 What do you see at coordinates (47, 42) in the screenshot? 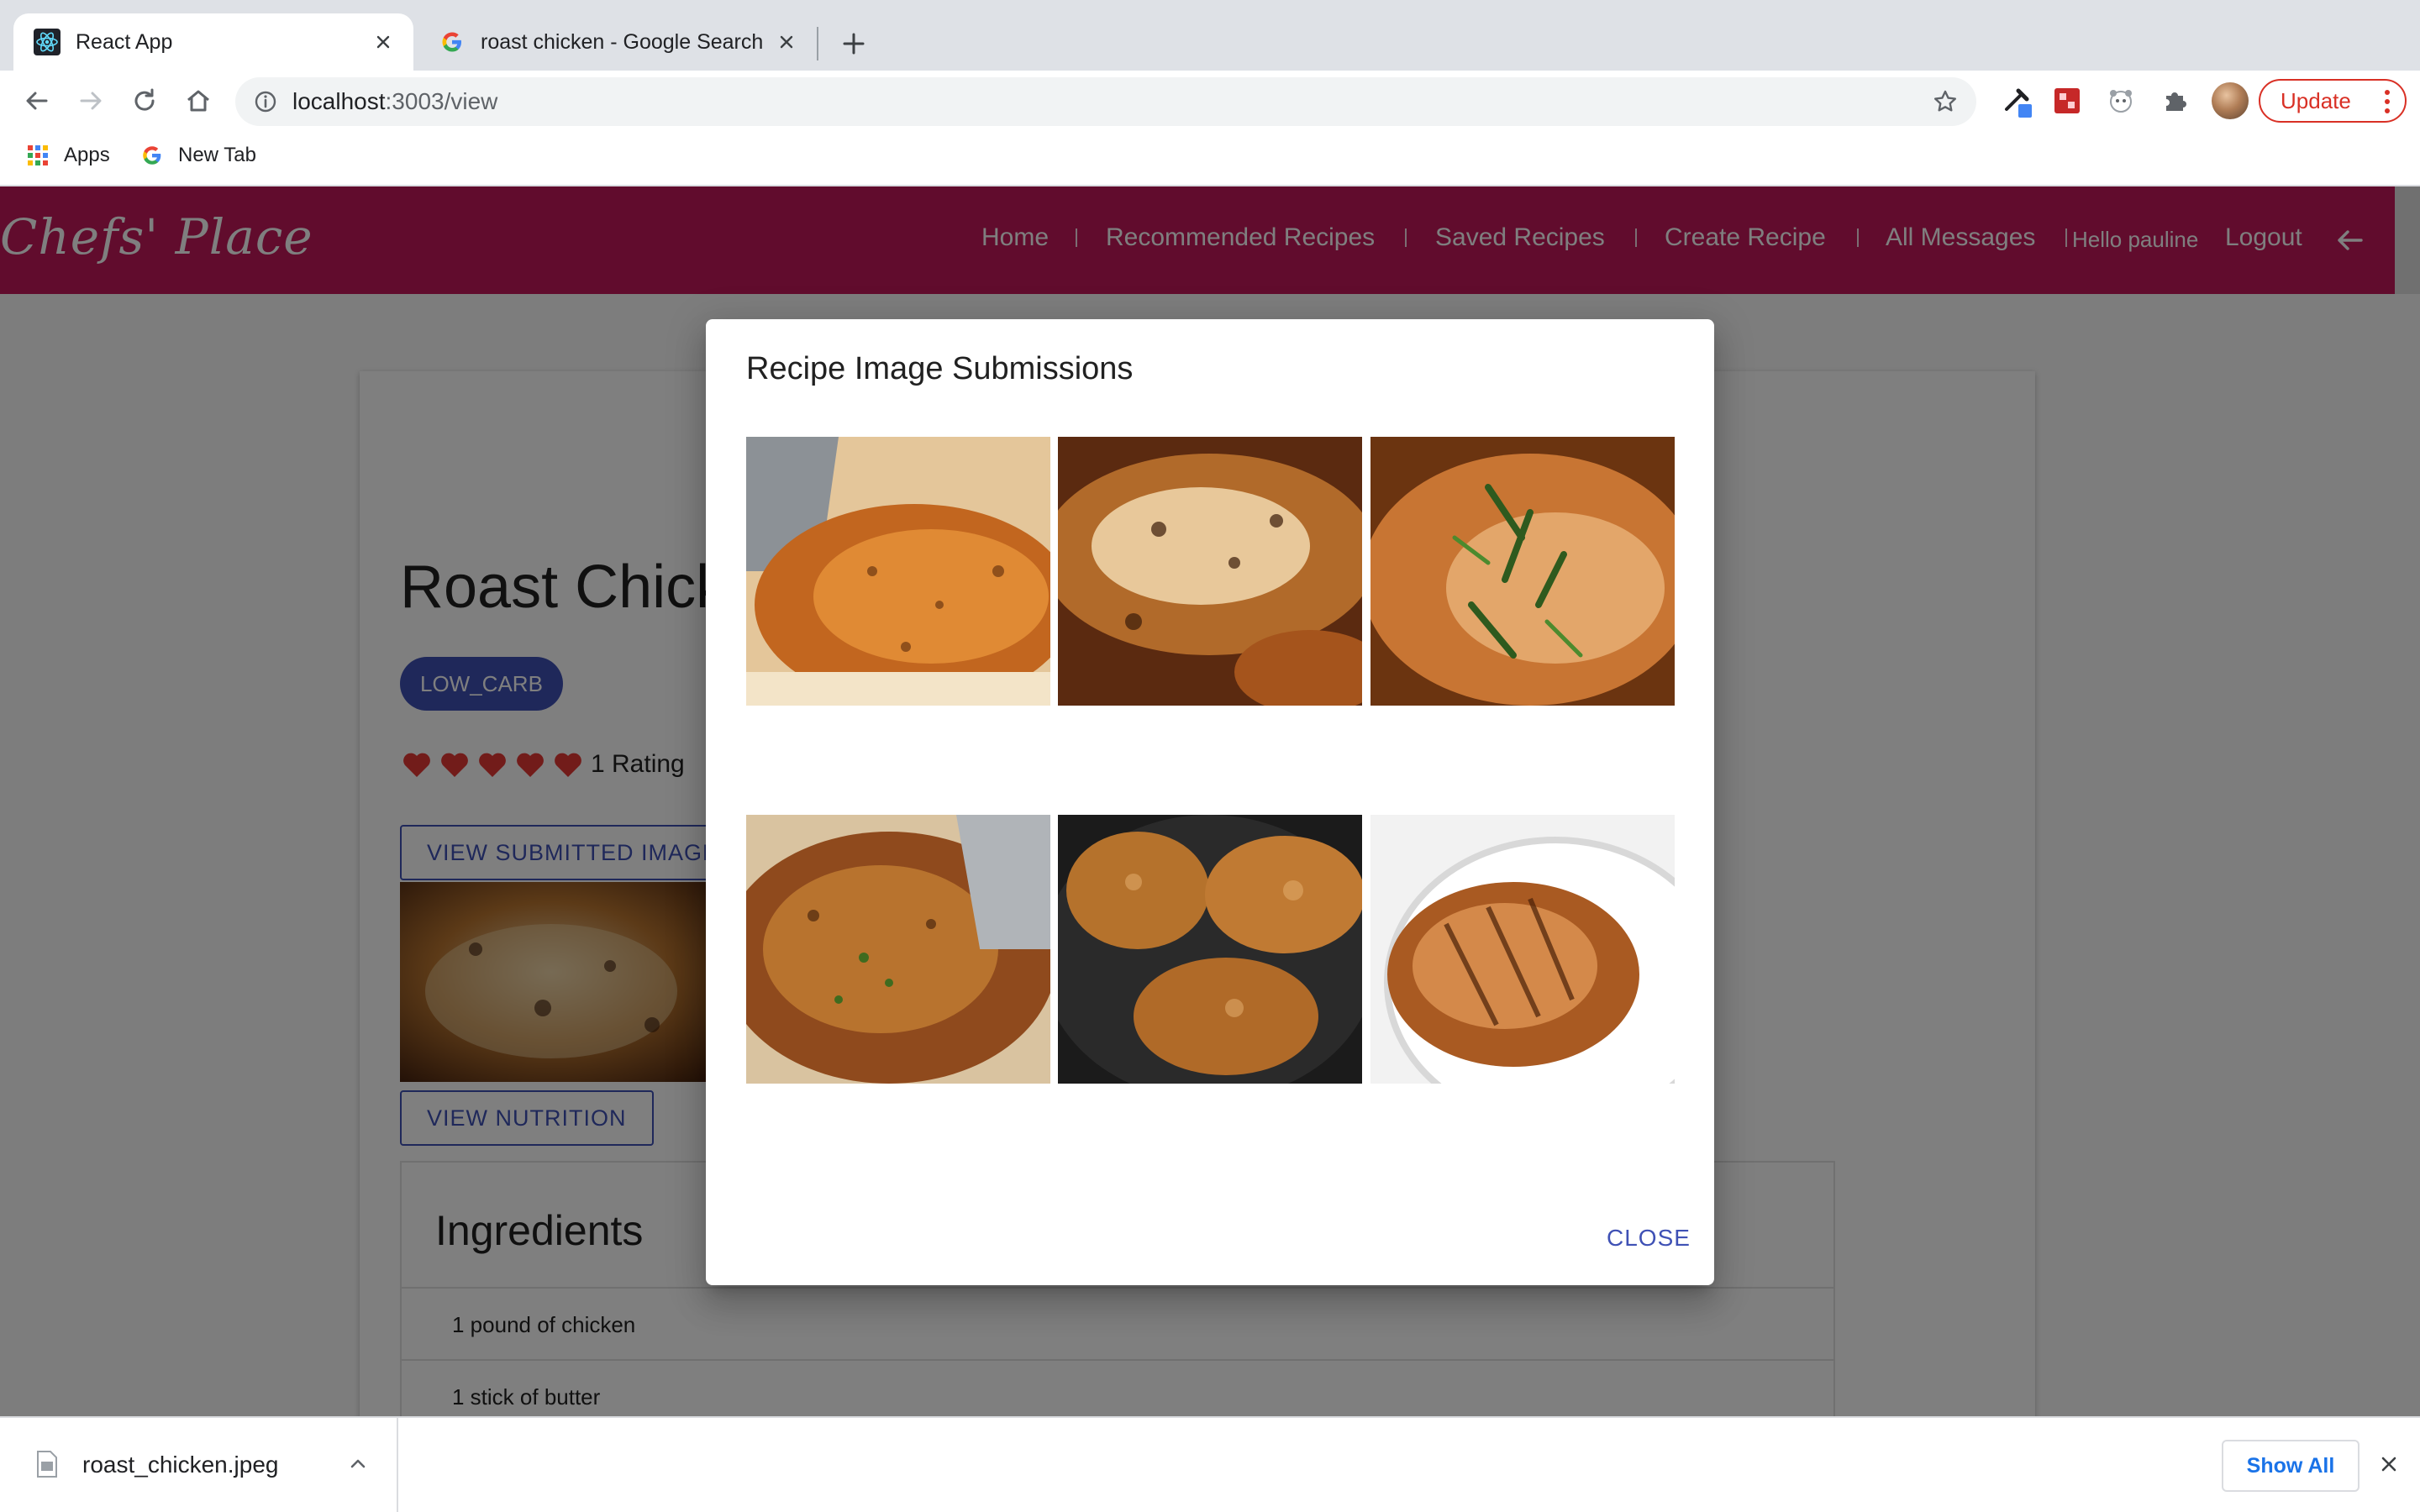
I see `react-logo-icon` at bounding box center [47, 42].